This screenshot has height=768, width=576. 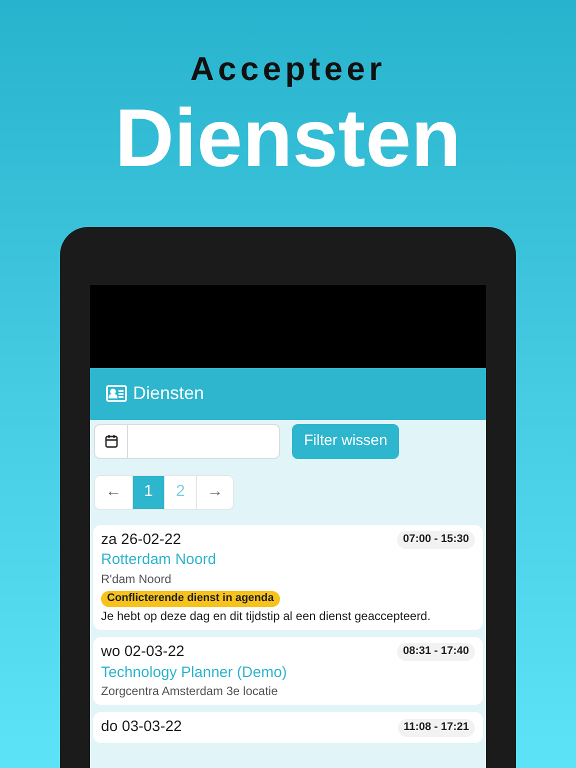 What do you see at coordinates (116, 393) in the screenshot?
I see `id-card-icon` at bounding box center [116, 393].